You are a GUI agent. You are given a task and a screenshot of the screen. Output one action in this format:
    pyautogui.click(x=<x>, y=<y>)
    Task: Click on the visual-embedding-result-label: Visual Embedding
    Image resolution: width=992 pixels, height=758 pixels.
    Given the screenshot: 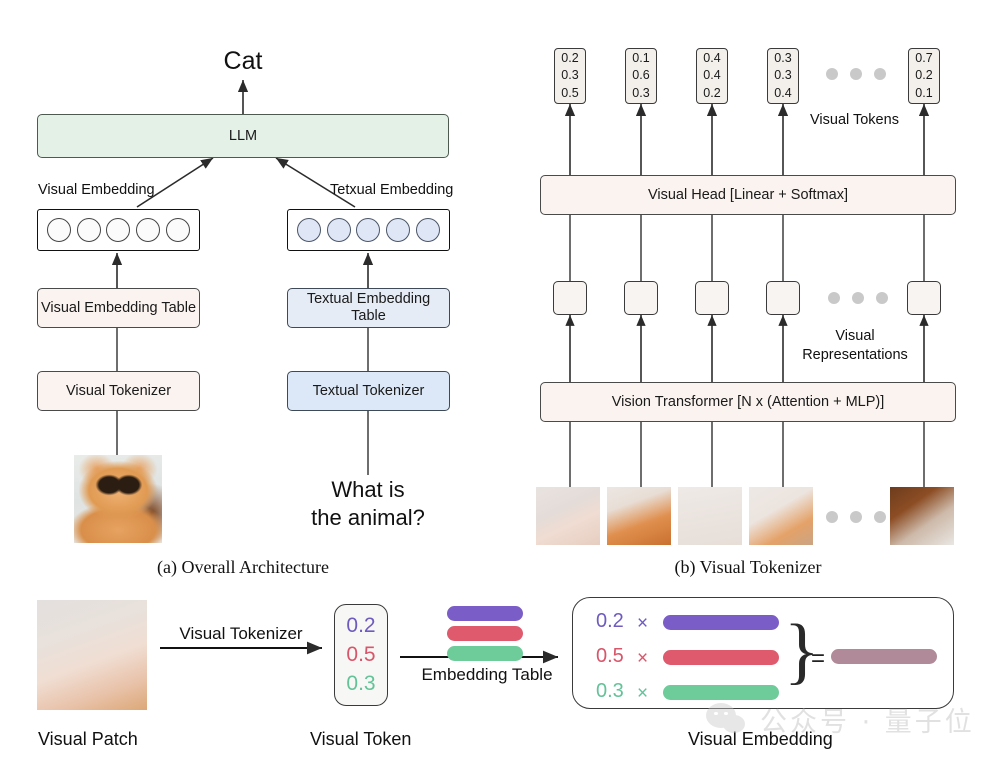 What is the action you would take?
    pyautogui.click(x=760, y=739)
    